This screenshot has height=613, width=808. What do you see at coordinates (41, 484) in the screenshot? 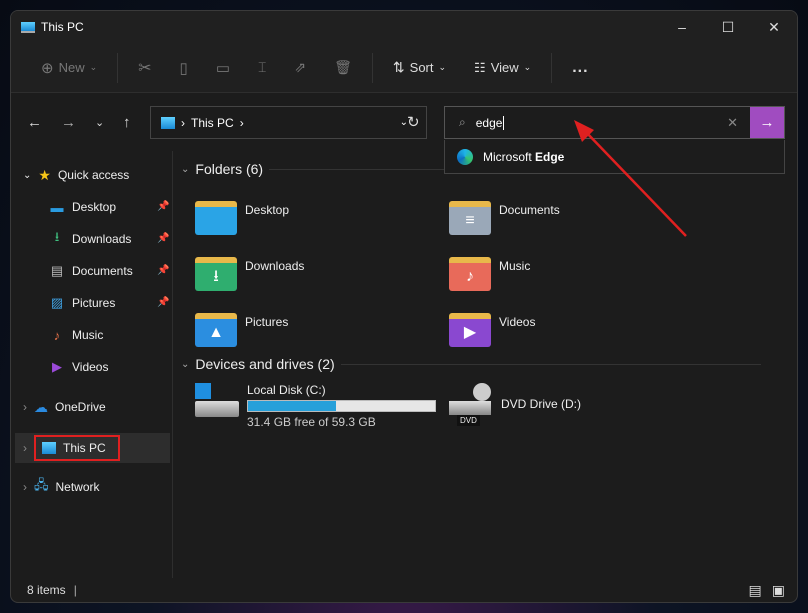
I see `network-icon: 🖧` at bounding box center [41, 484].